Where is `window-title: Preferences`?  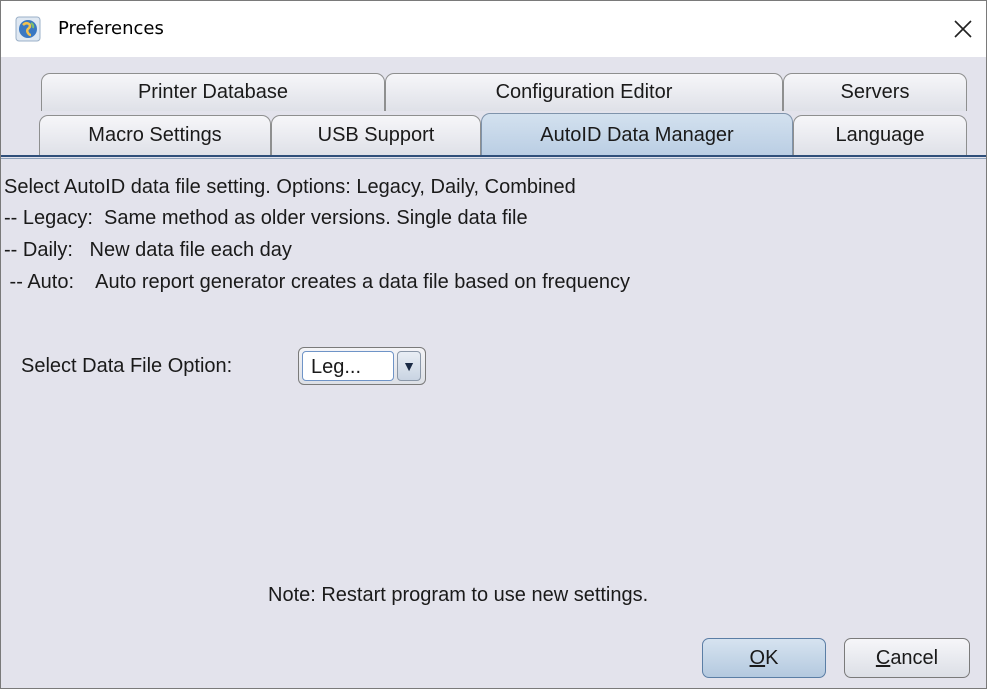 window-title: Preferences is located at coordinates (111, 28).